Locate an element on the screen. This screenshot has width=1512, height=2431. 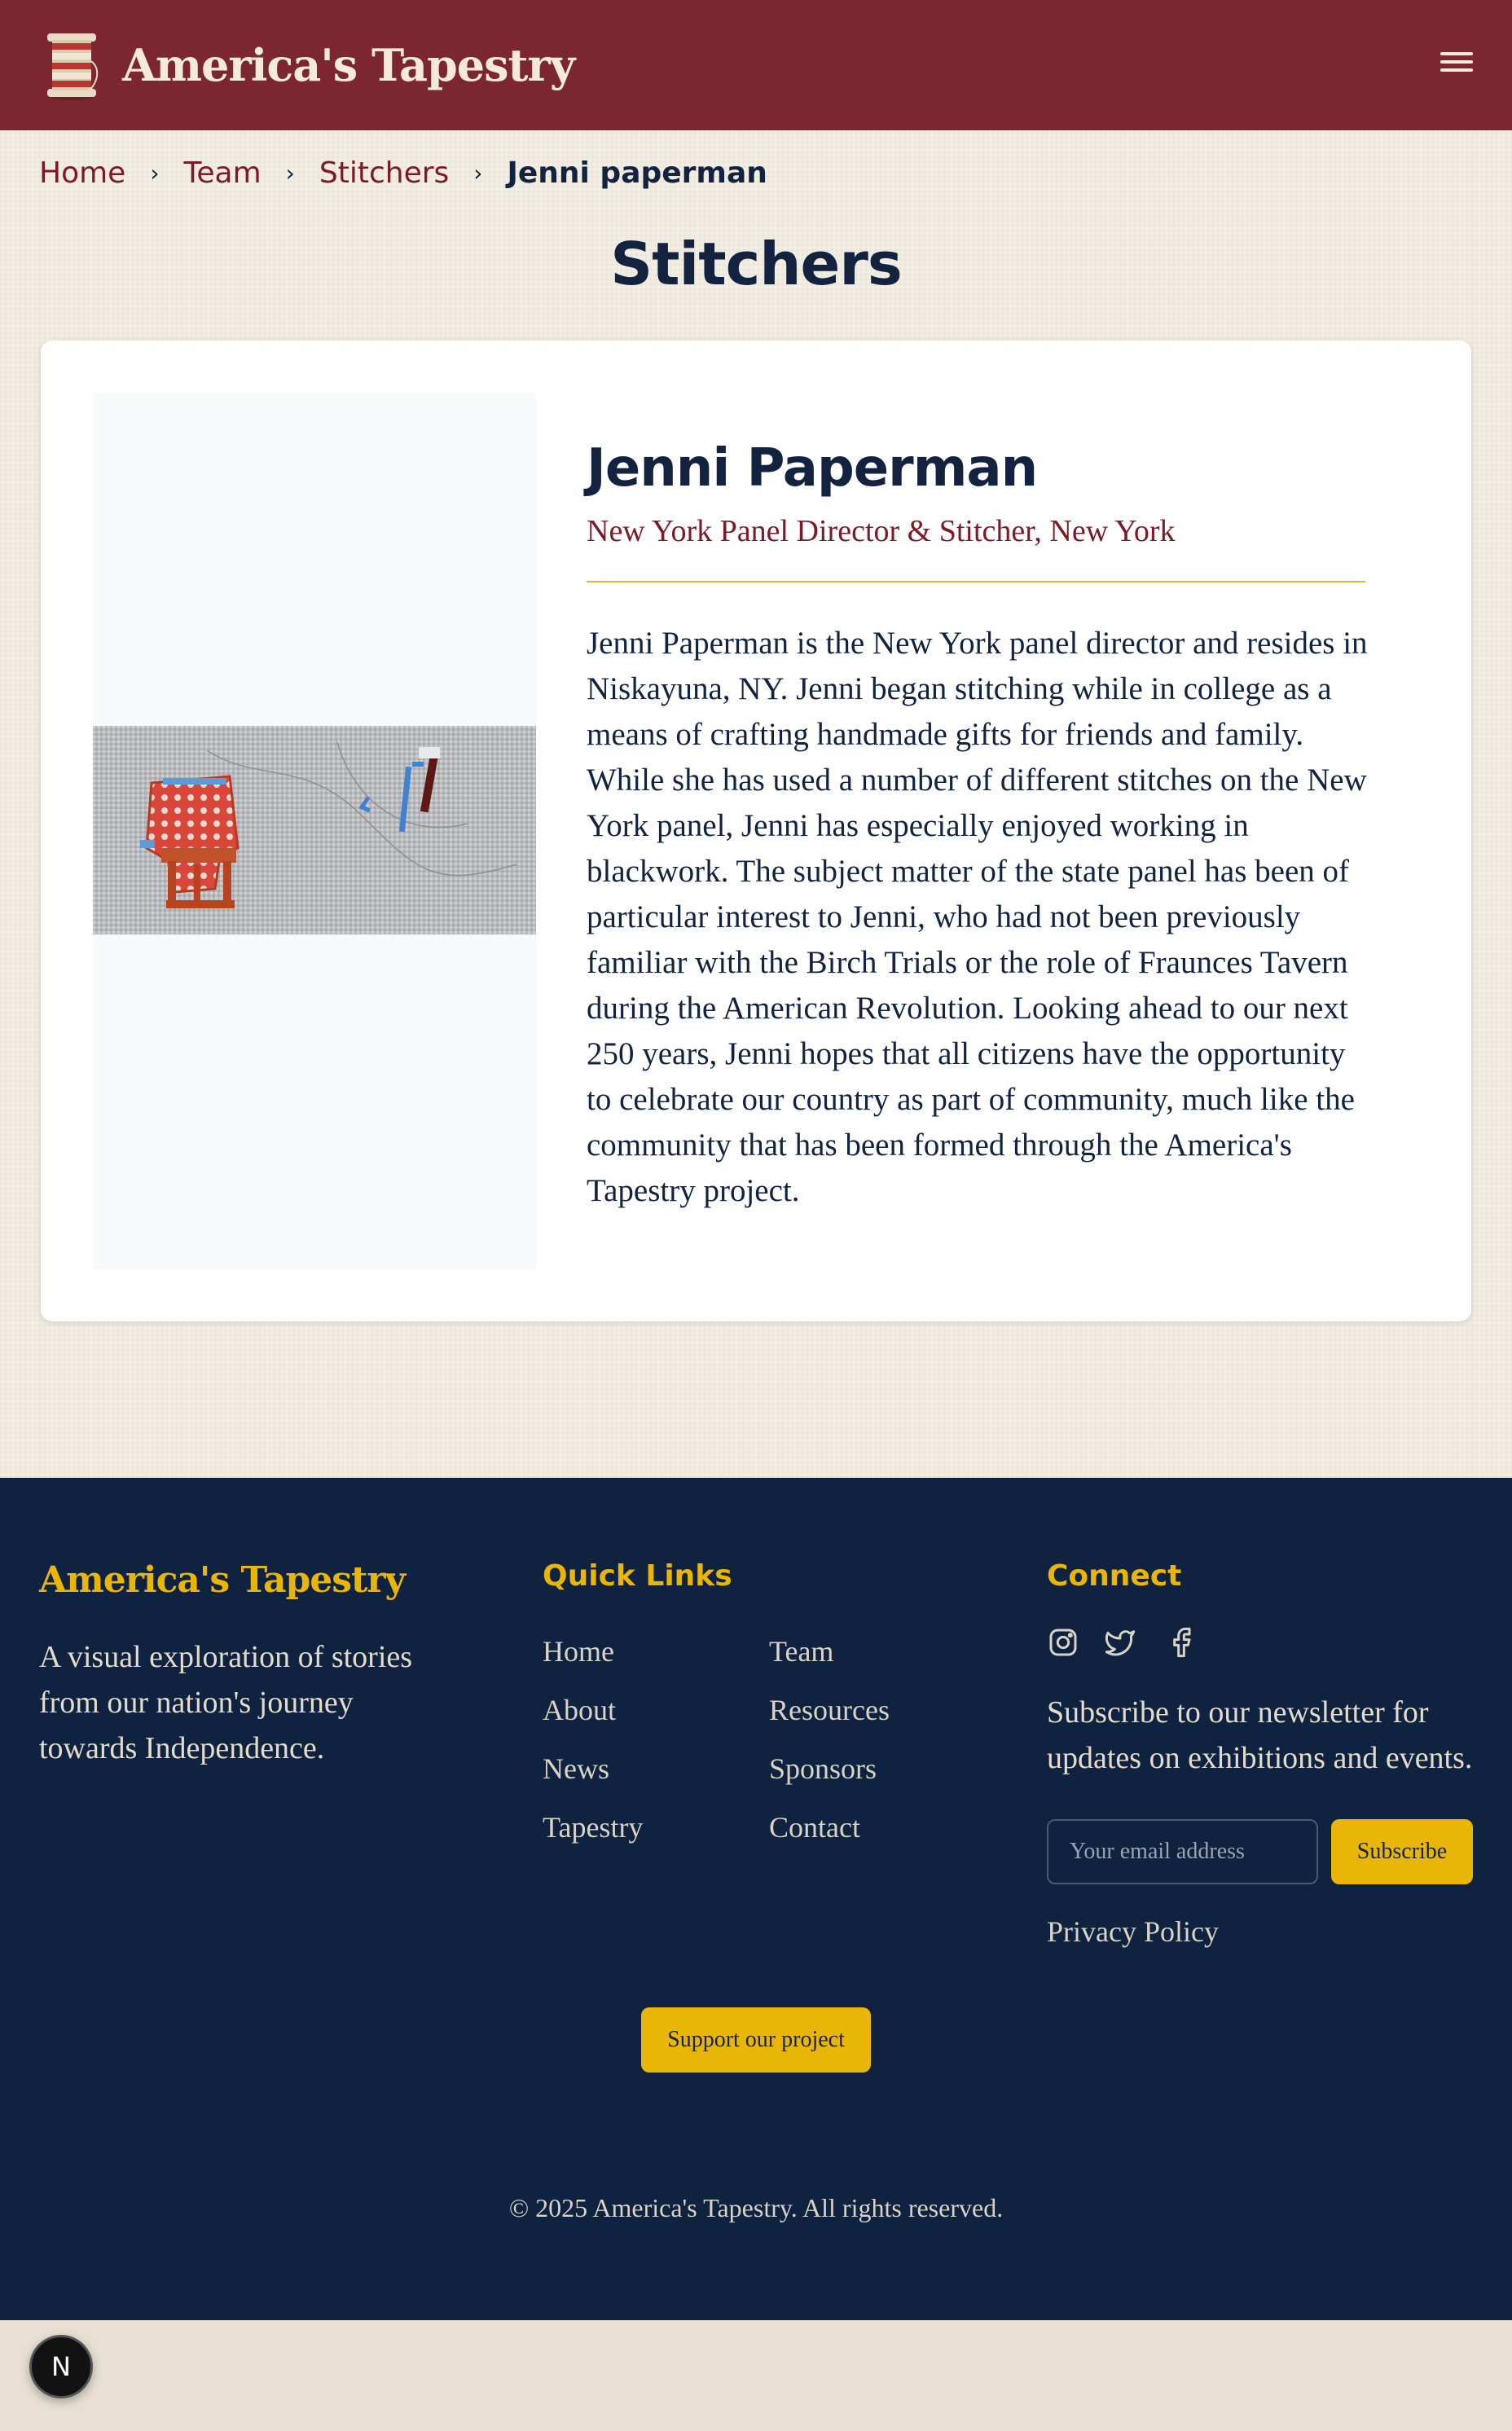
breadcrumb-stitchers: Stitchers is located at coordinates (384, 173).